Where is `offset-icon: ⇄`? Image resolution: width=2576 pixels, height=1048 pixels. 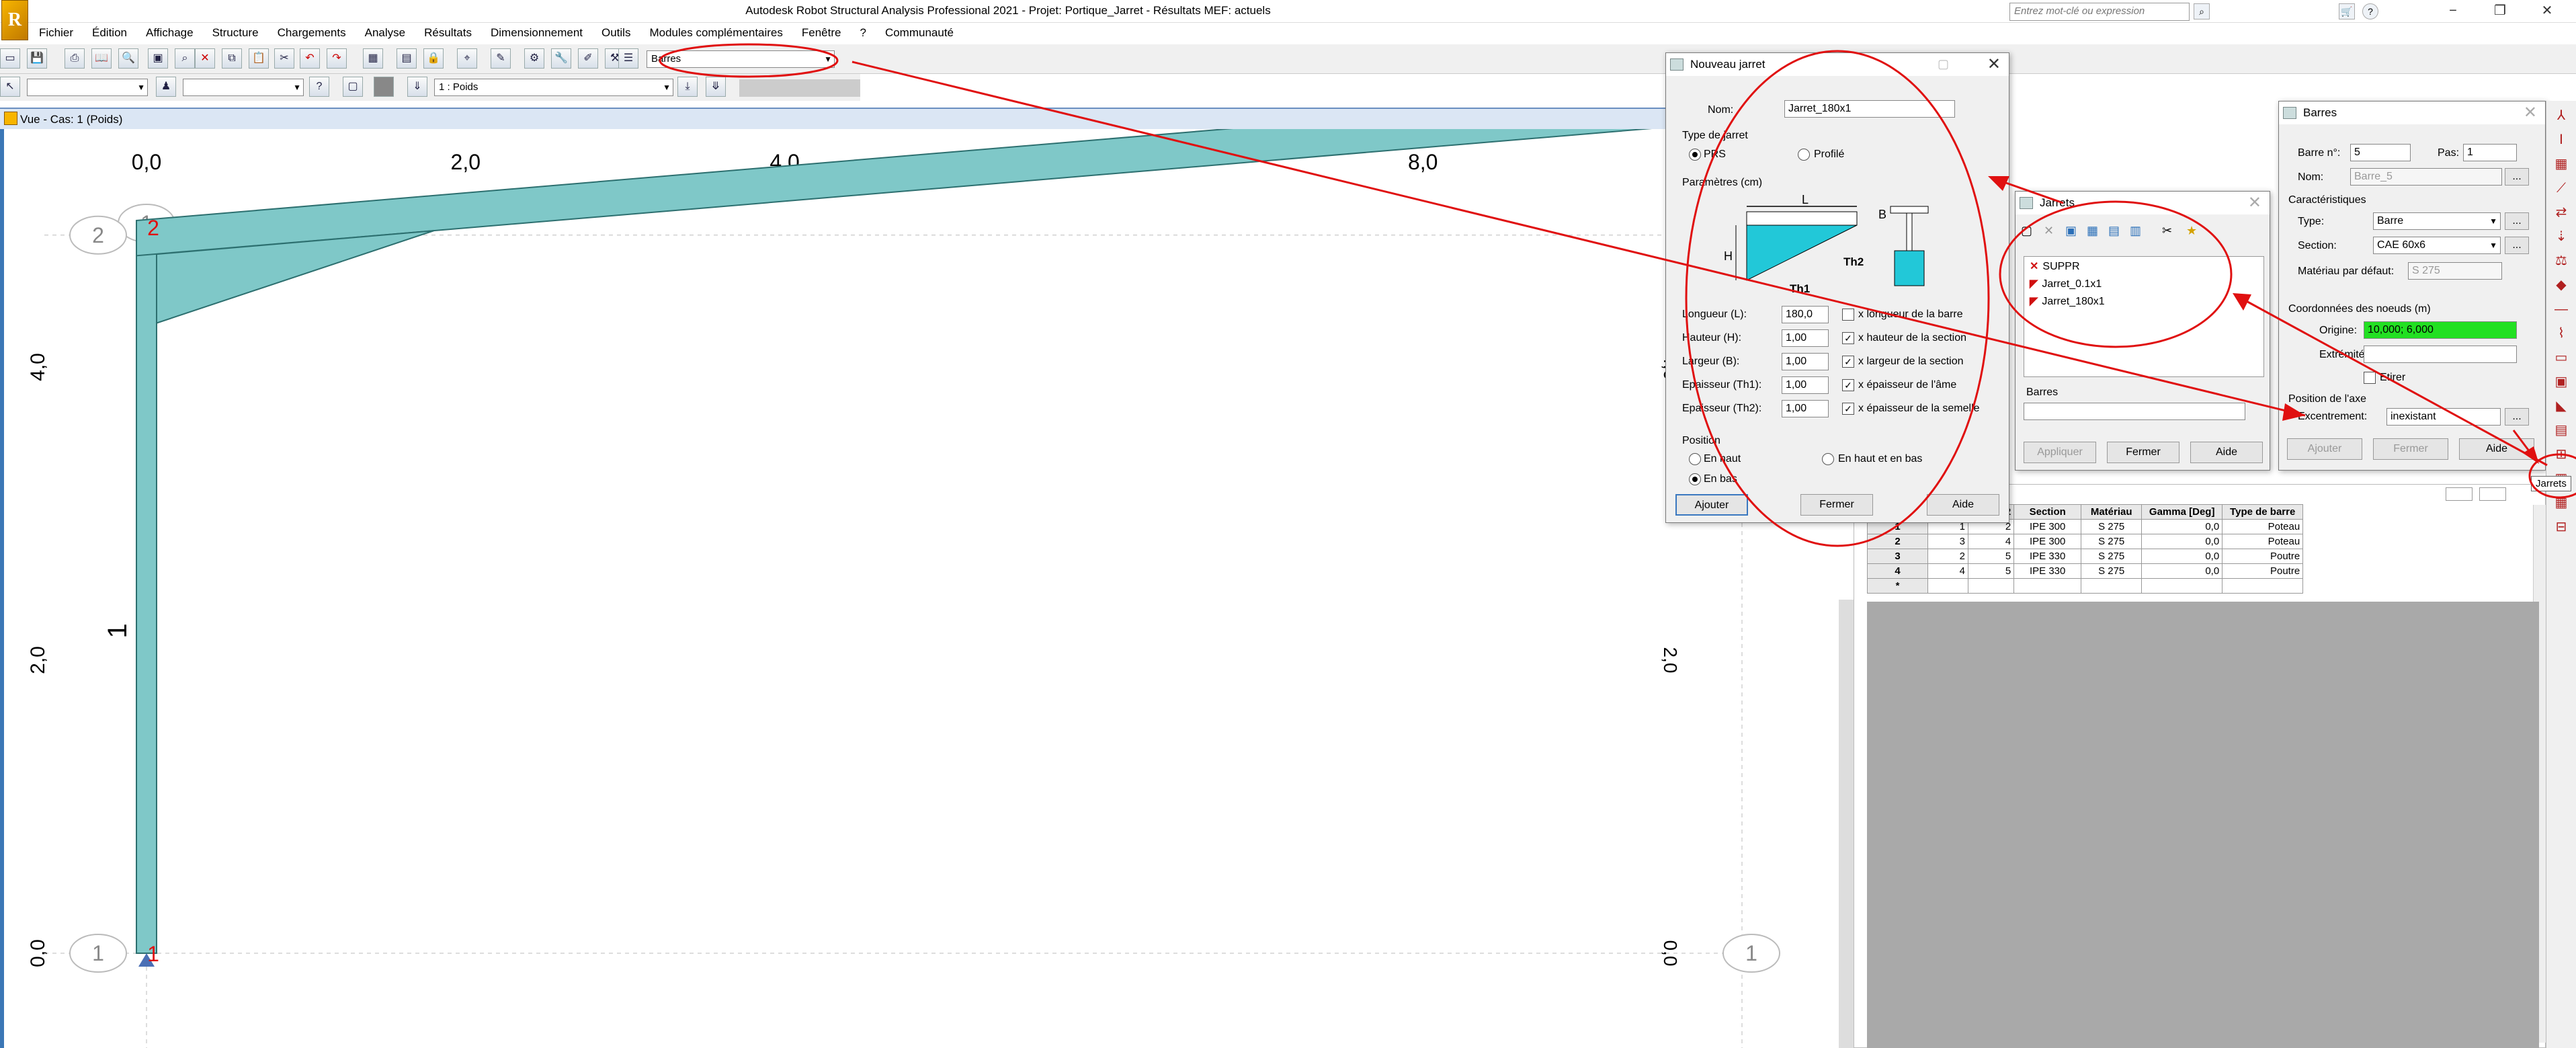 offset-icon: ⇄ is located at coordinates (2561, 212).